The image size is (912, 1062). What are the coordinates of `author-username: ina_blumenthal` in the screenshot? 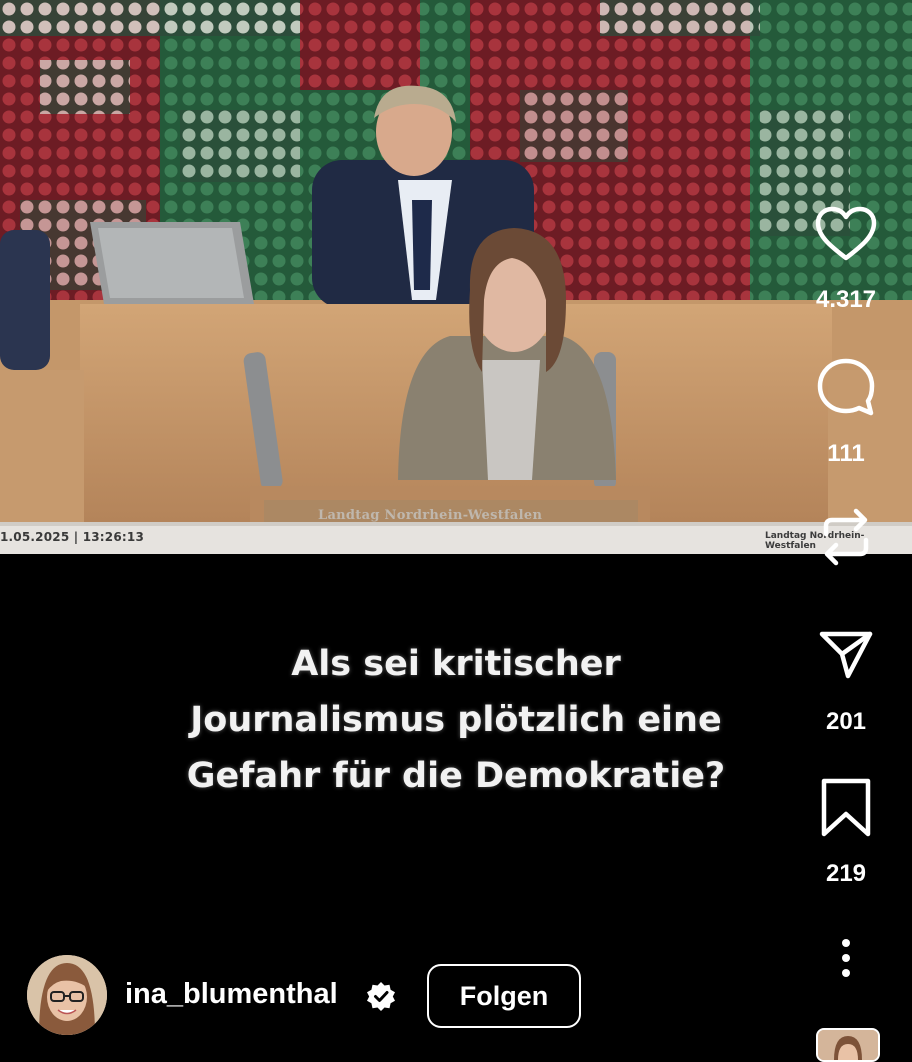 It's located at (231, 994).